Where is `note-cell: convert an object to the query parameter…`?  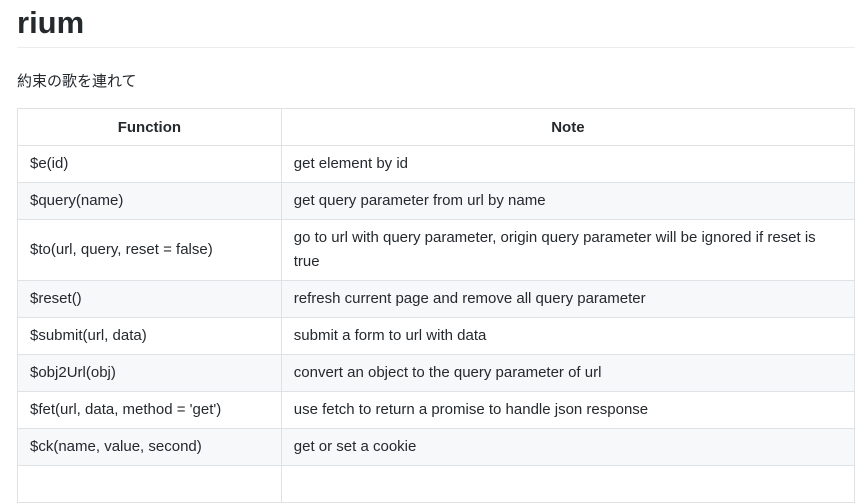 note-cell: convert an object to the query parameter… is located at coordinates (568, 373).